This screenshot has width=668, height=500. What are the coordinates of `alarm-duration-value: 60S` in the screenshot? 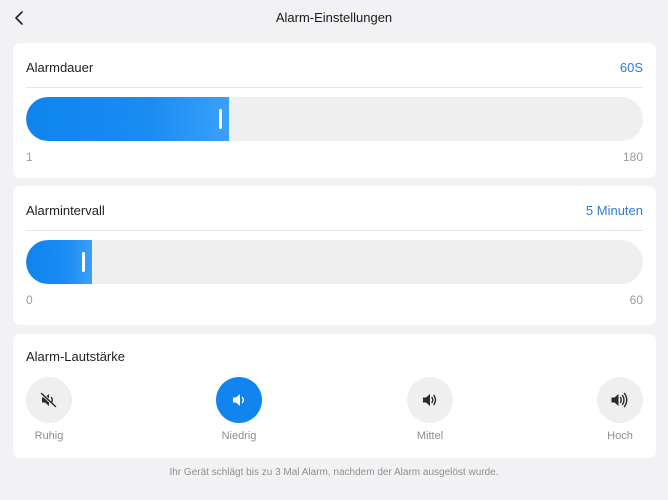 It's located at (631, 67).